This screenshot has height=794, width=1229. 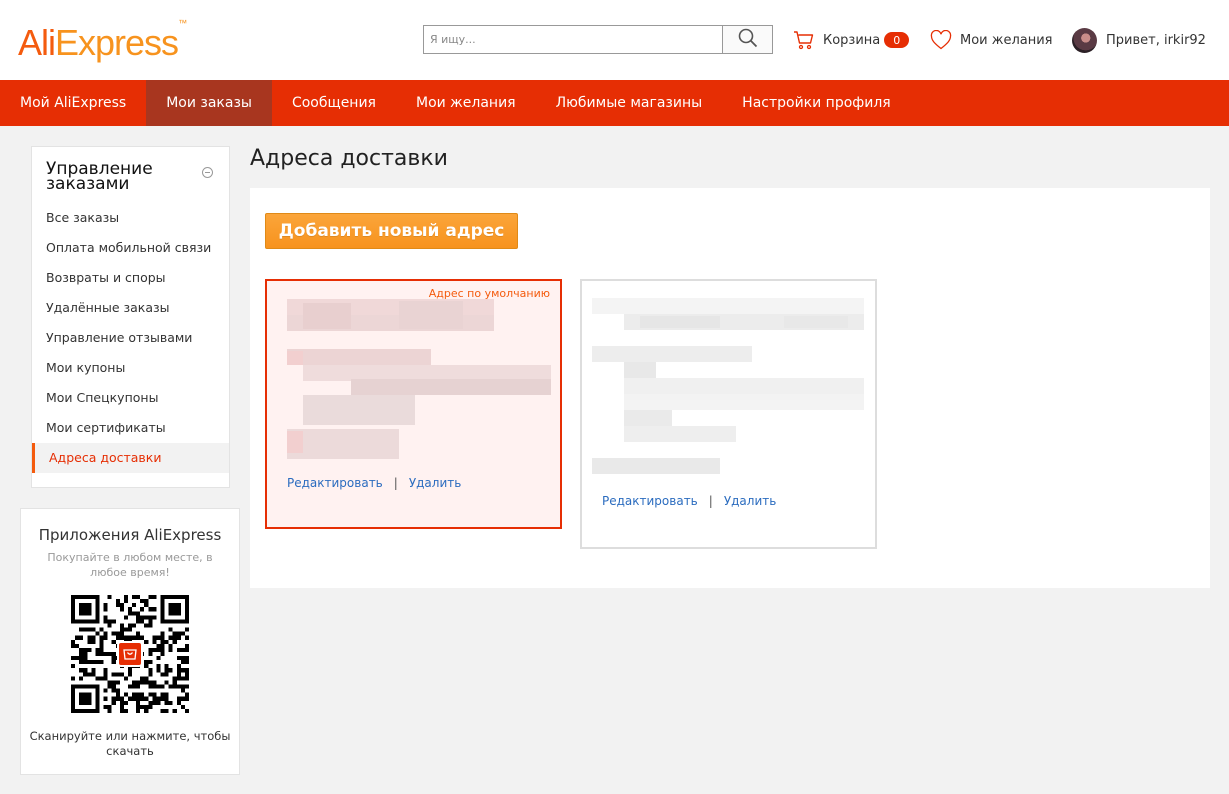 I want to click on nav-item-my-orders: Мои заказы, so click(x=209, y=103).